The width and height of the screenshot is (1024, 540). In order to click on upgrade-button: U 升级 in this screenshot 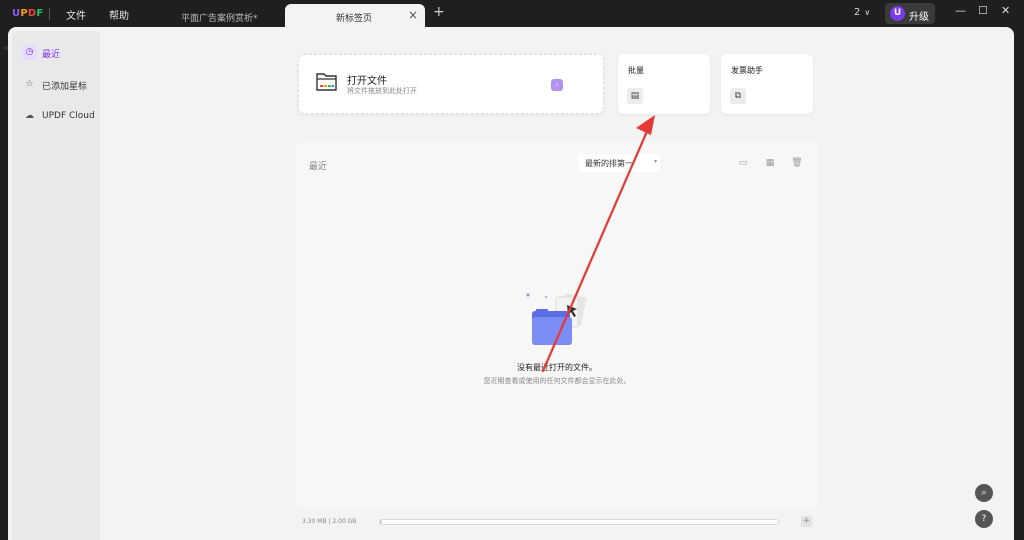, I will do `click(910, 13)`.